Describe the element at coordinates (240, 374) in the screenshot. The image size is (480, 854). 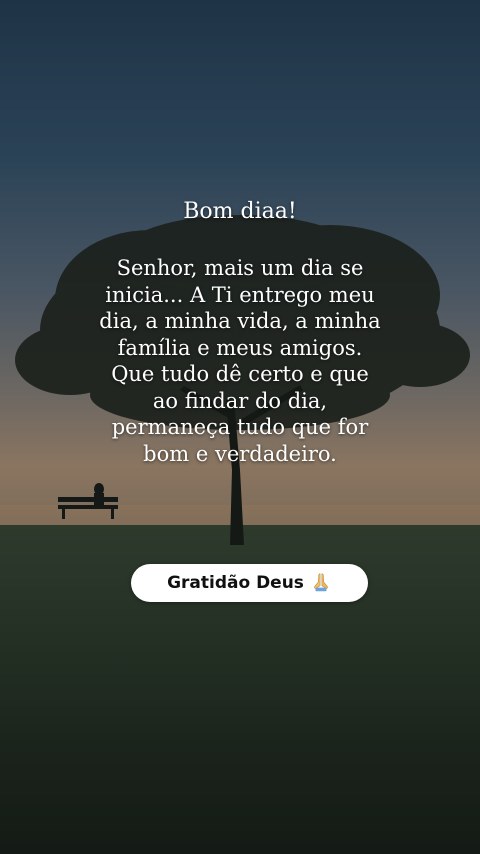
I see `message-line: Que tudo dê certo e que` at that location.